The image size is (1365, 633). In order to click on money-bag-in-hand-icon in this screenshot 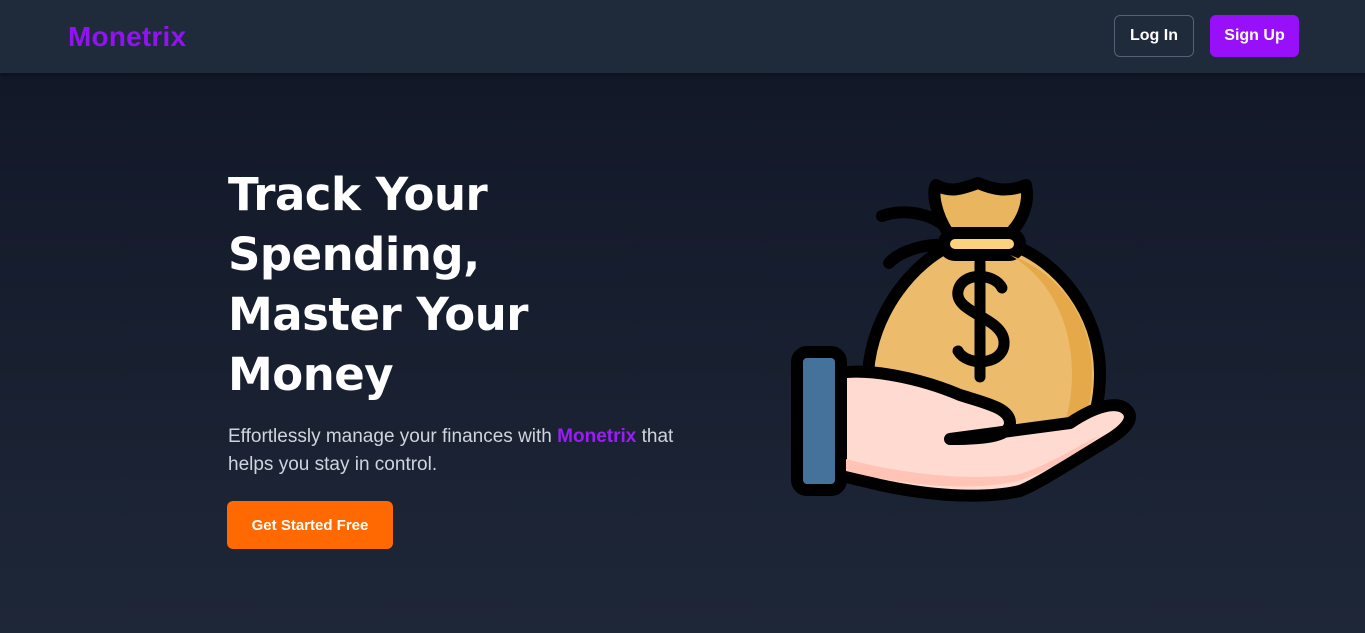, I will do `click(963, 339)`.